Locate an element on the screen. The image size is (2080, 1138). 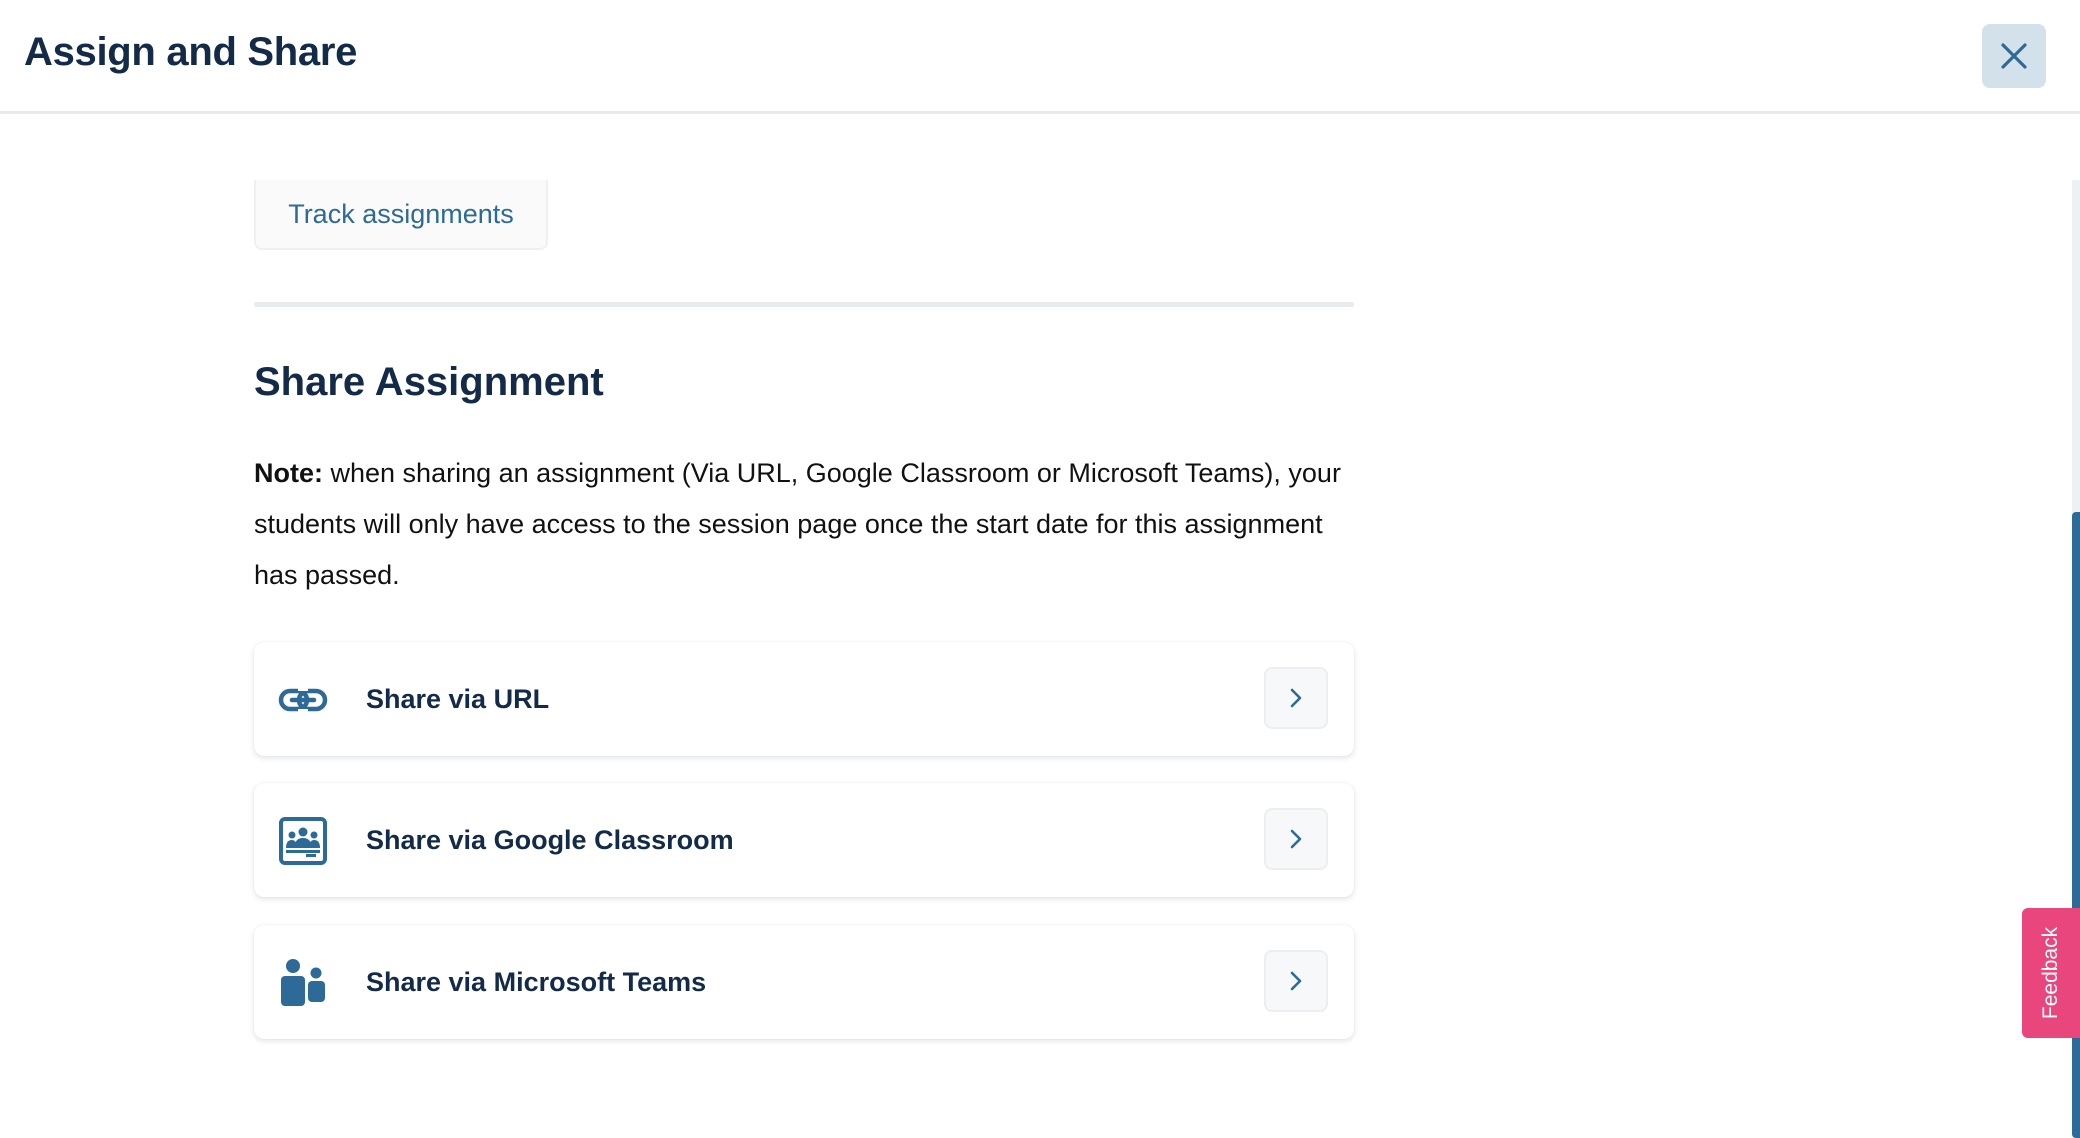
share-via-google-classroom-chevron-button is located at coordinates (1296, 839).